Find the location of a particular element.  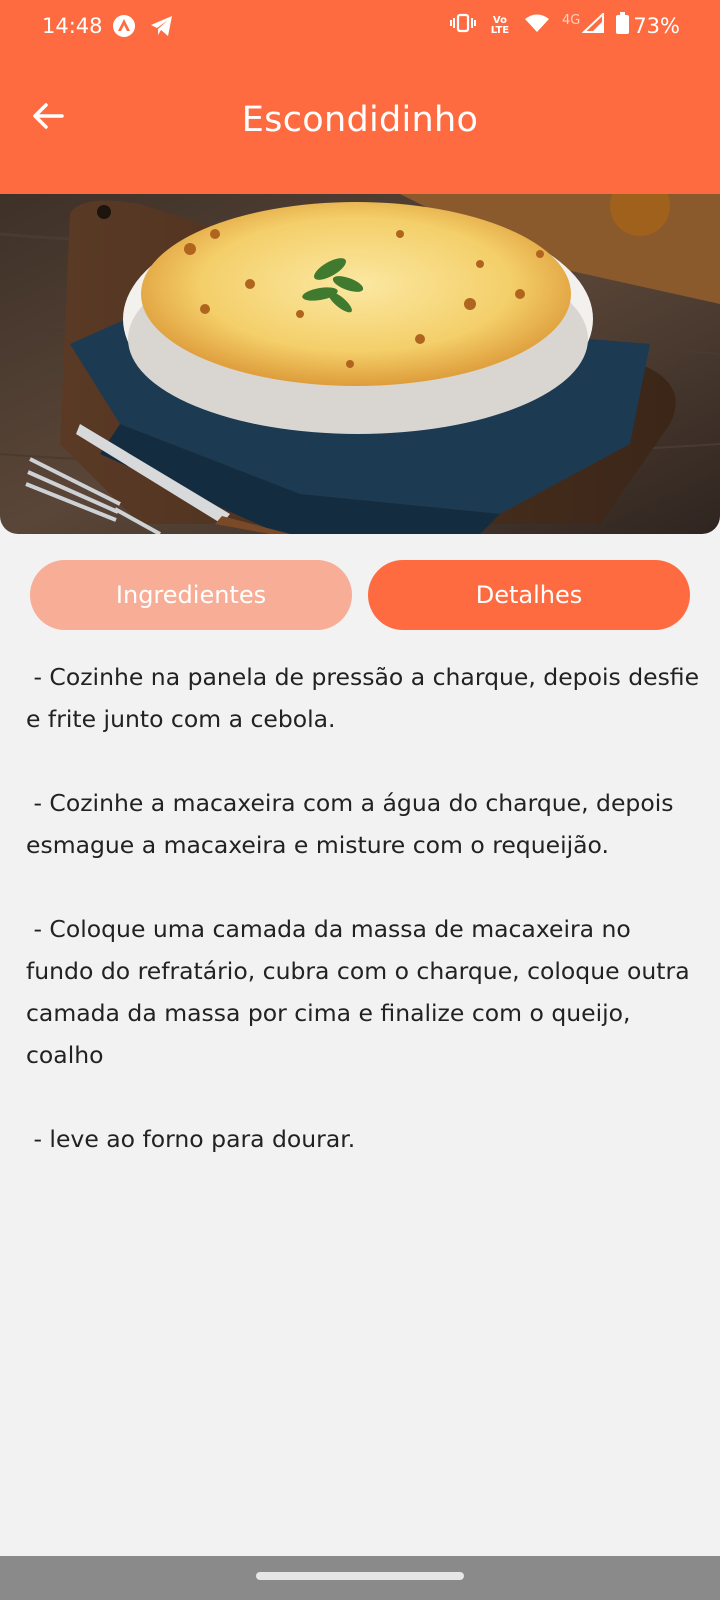

tab-ingredientes: Ingredientes is located at coordinates (191, 595).